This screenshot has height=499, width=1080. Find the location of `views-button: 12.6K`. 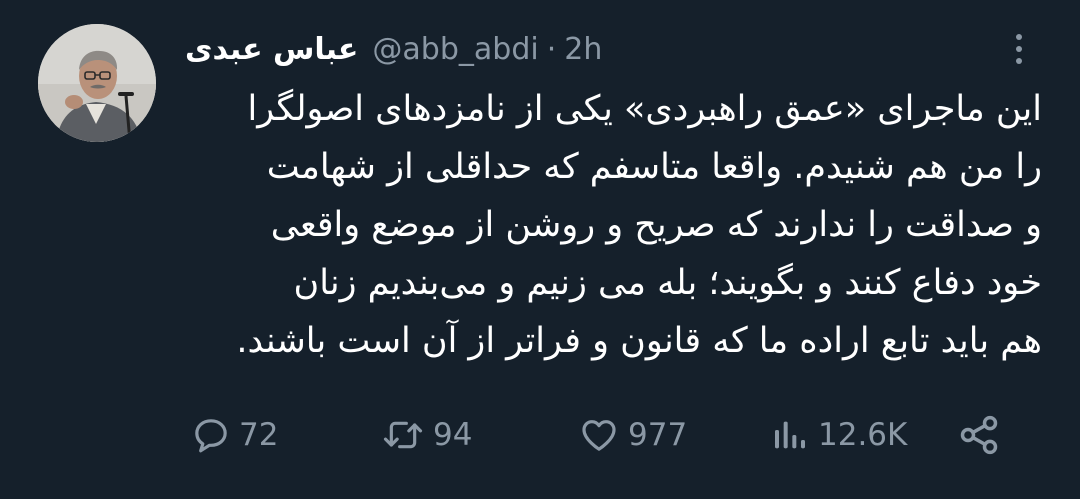

views-button: 12.6K is located at coordinates (838, 435).